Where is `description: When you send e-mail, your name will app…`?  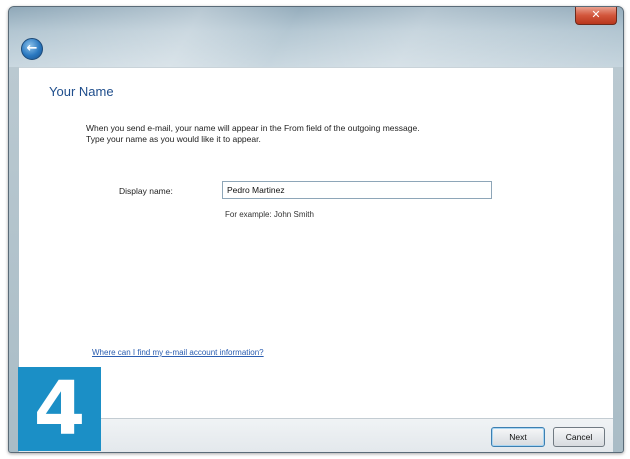
description: When you send e-mail, your name will app… is located at coordinates (321, 134).